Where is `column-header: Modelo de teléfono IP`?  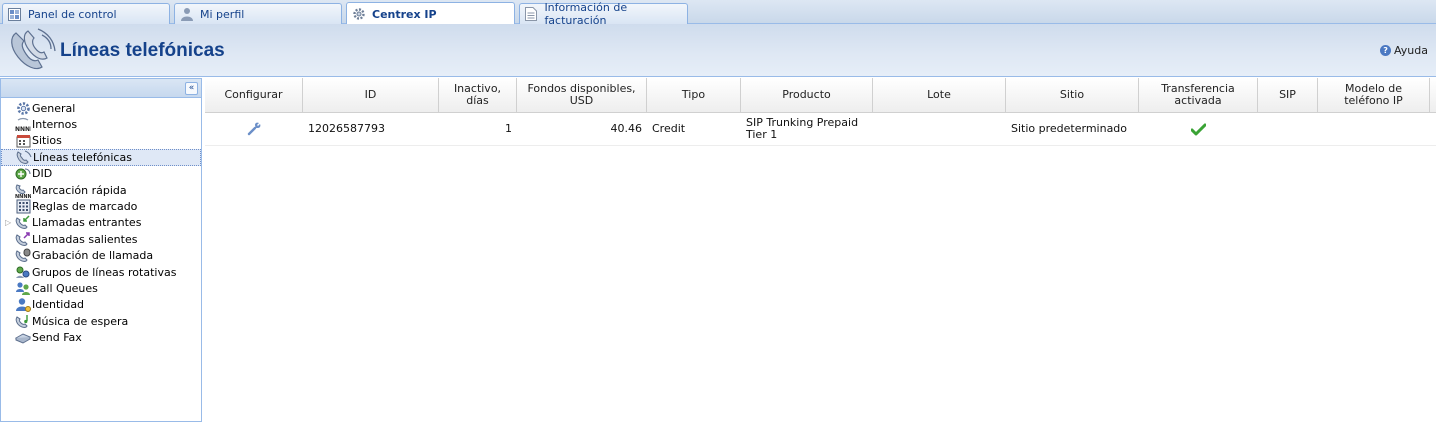
column-header: Modelo de teléfono IP is located at coordinates (1374, 95).